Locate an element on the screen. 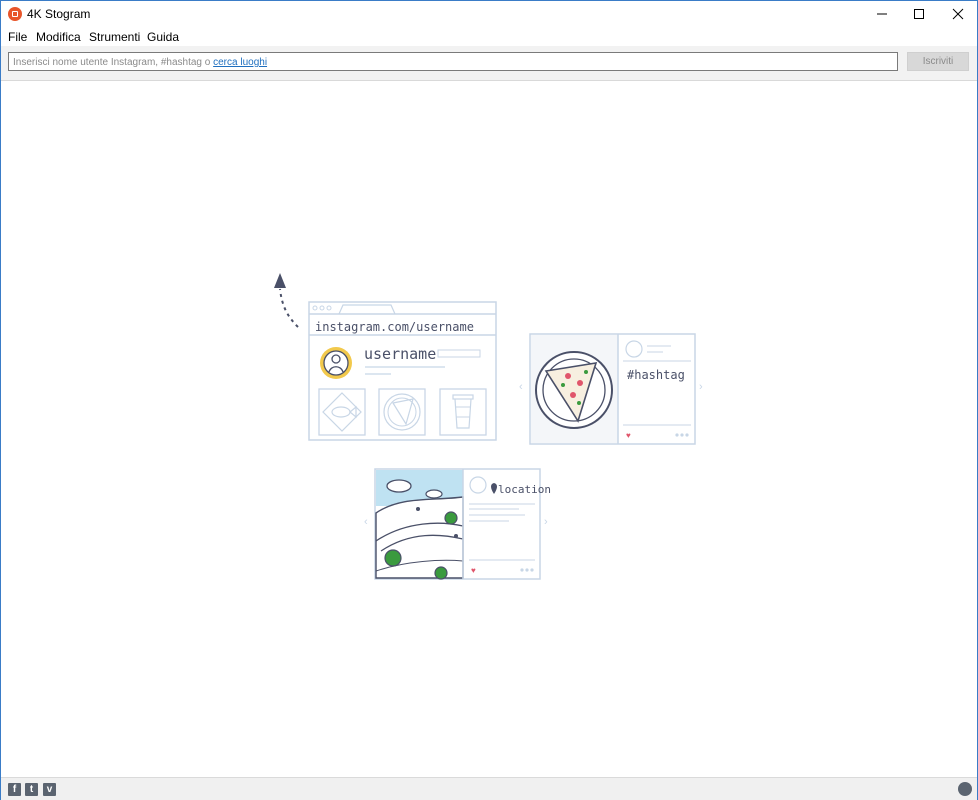  globe-icon is located at coordinates (965, 789).